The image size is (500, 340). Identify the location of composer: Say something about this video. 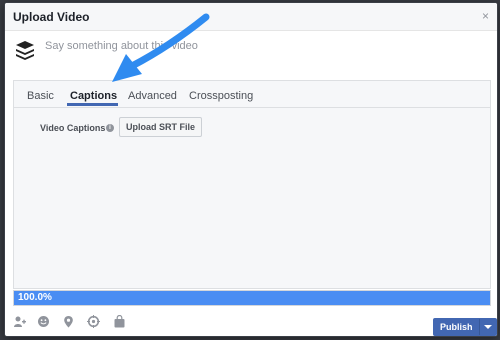
(251, 55).